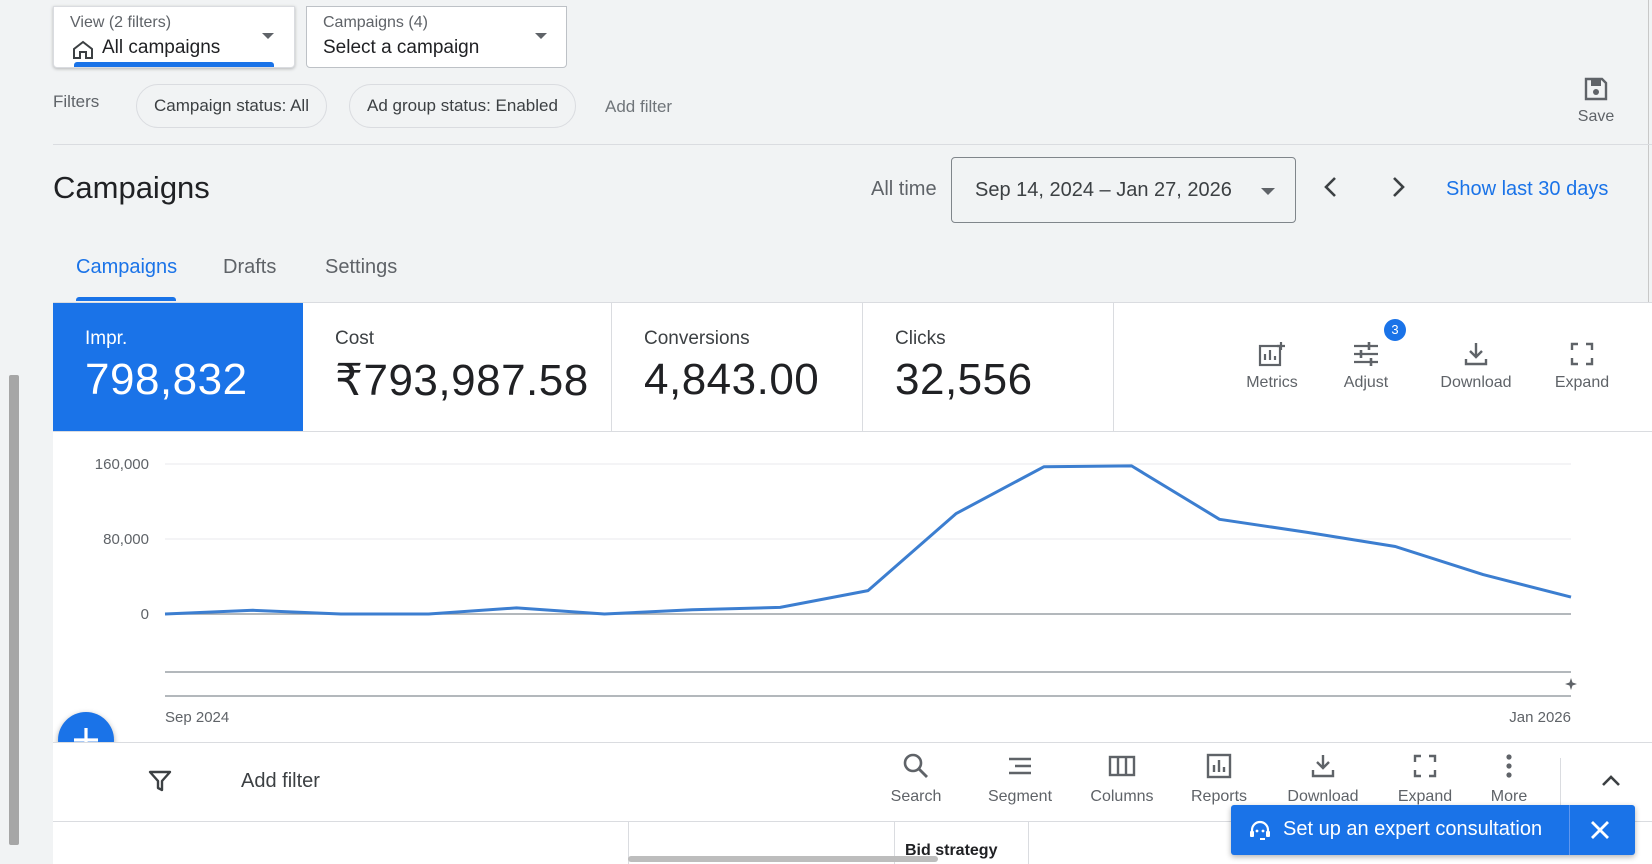 This screenshot has height=864, width=1652. What do you see at coordinates (1596, 116) in the screenshot?
I see `save-label: Save` at bounding box center [1596, 116].